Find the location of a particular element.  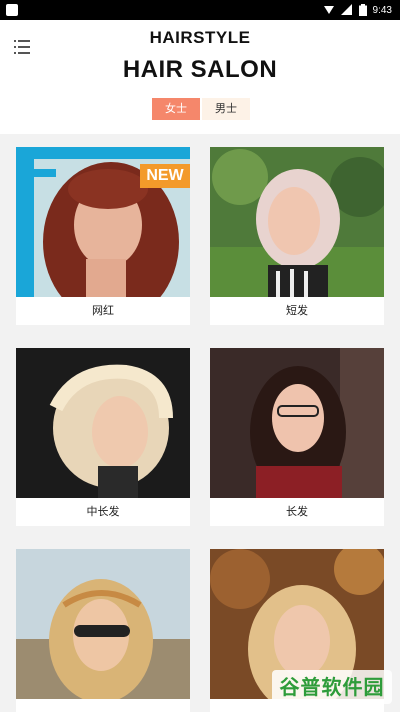

card-label: 网红 is located at coordinates (103, 310).